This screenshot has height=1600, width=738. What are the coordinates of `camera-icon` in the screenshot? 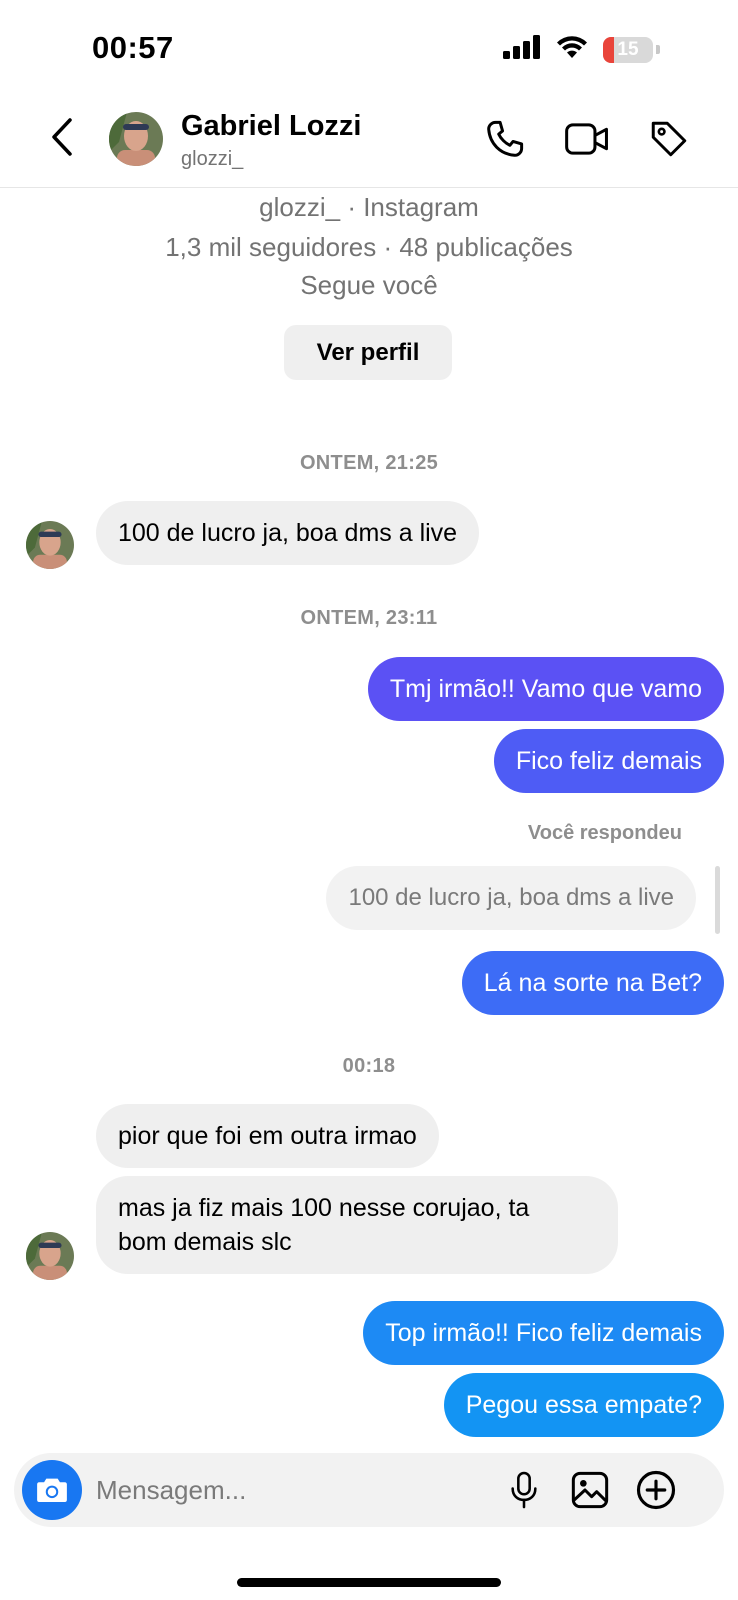 It's located at (52, 1490).